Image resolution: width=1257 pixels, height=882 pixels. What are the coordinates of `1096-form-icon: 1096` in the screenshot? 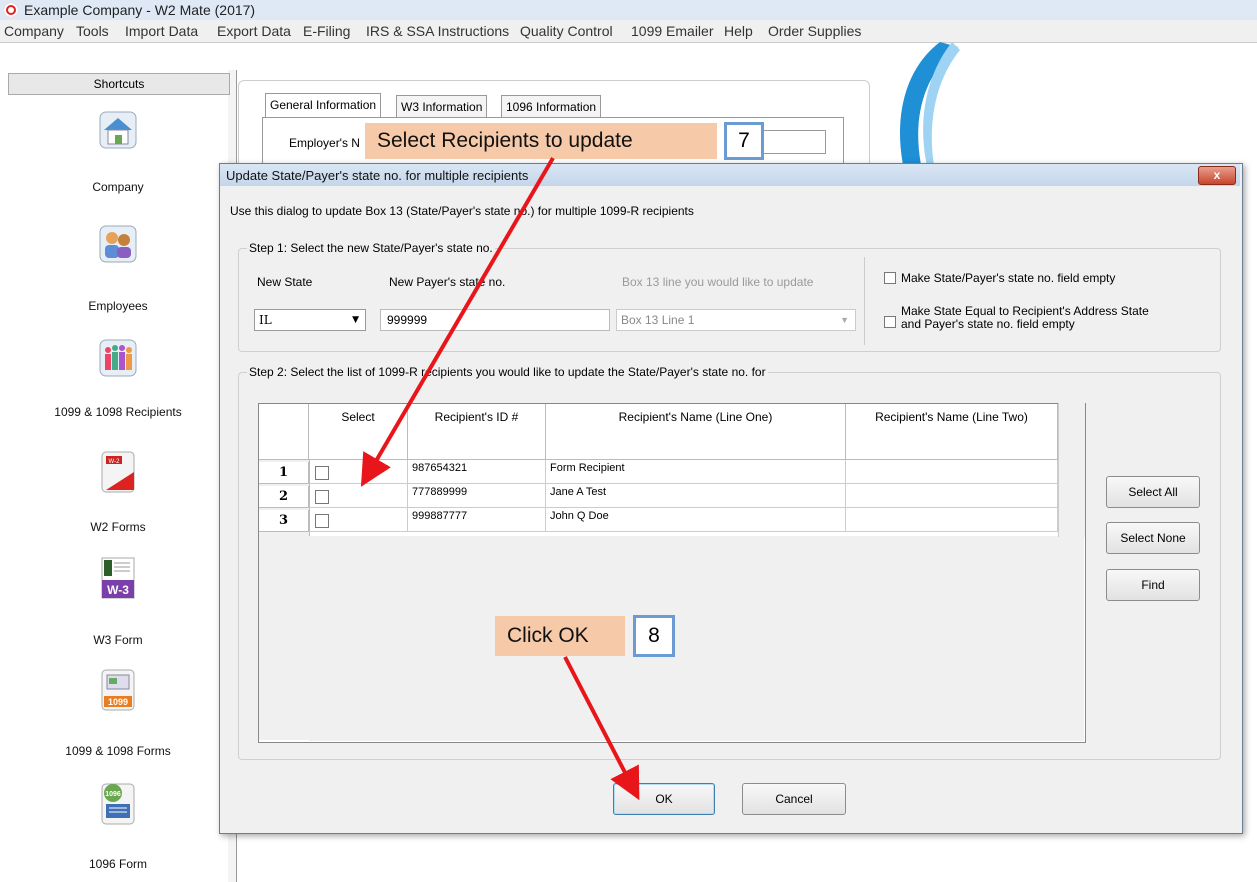 It's located at (118, 804).